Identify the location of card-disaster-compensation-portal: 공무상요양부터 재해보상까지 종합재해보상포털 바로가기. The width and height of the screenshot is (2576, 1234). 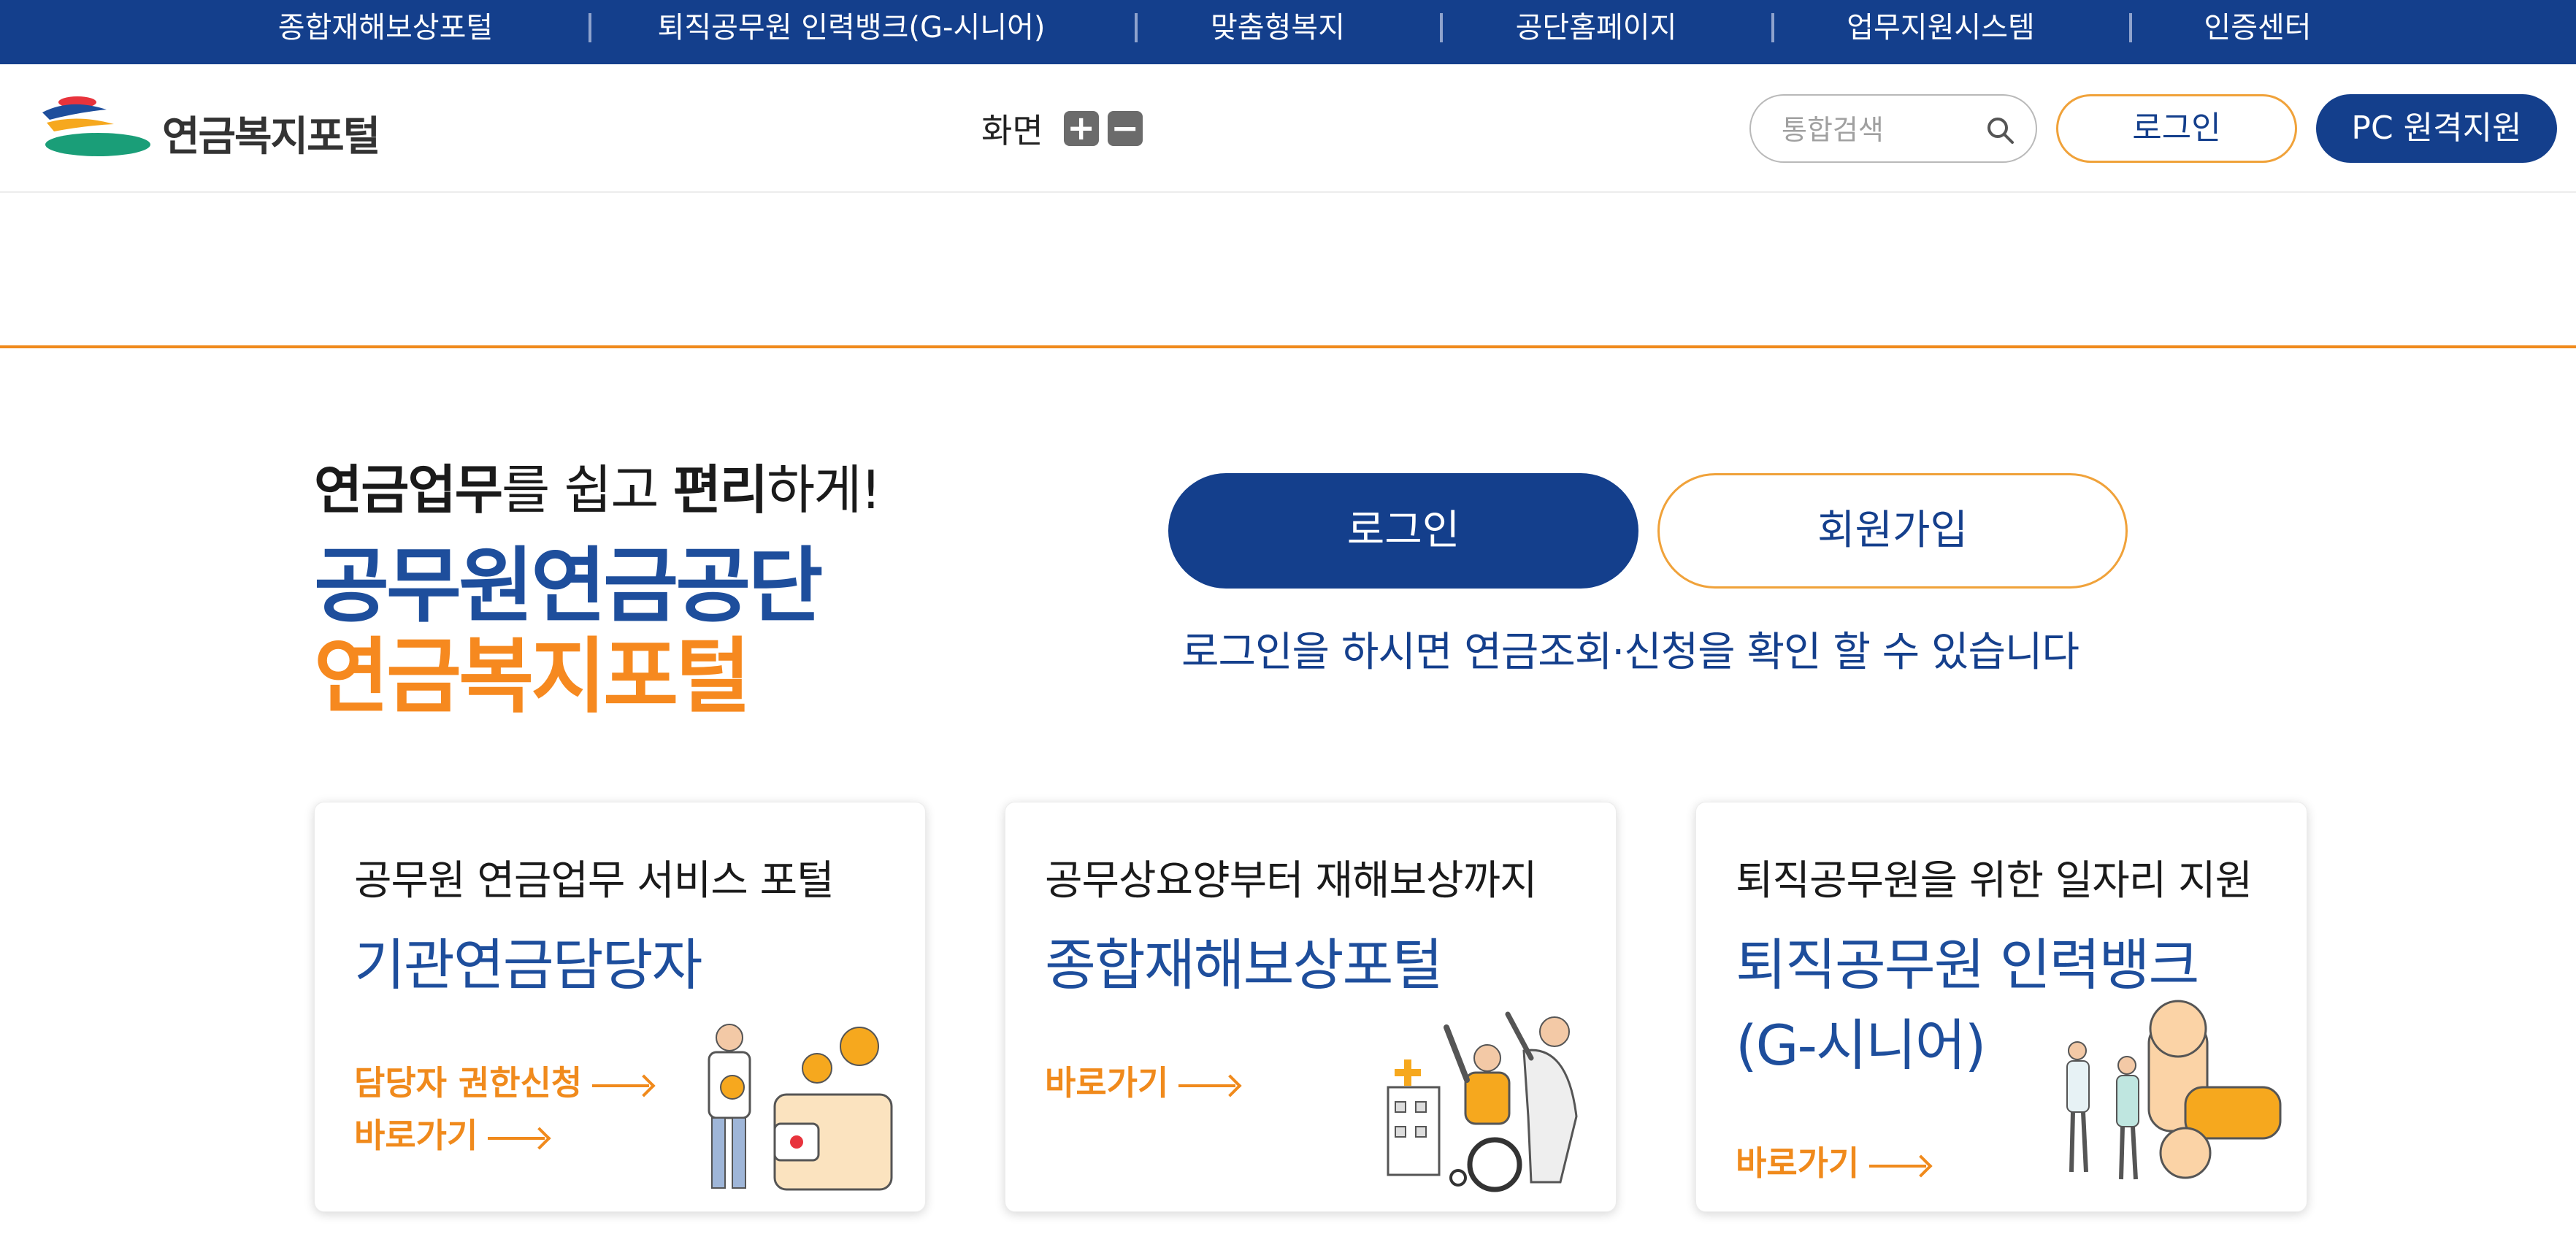
(1311, 1007).